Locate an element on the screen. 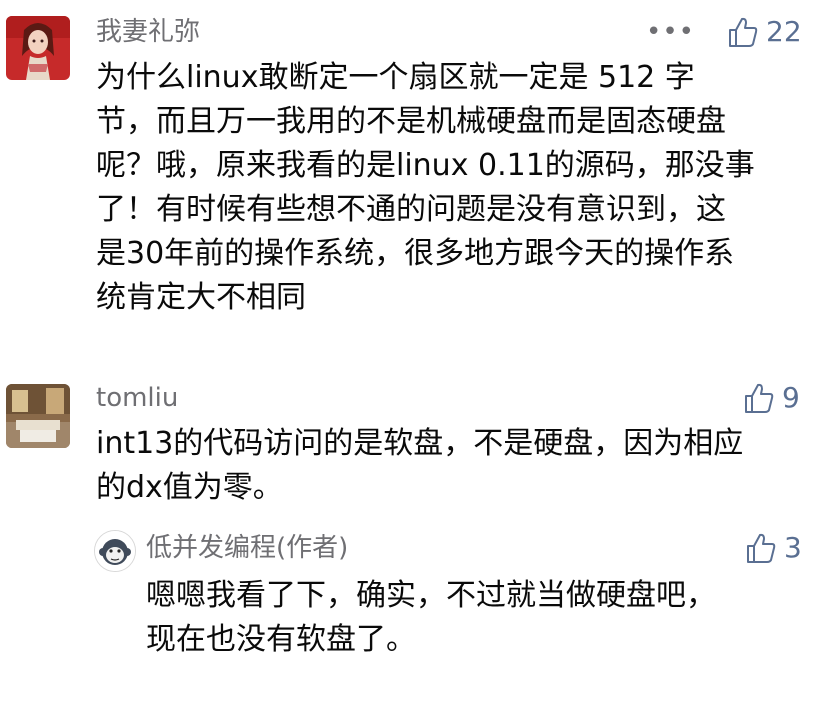 This screenshot has width=834, height=706. like-button: 9 is located at coordinates (772, 398).